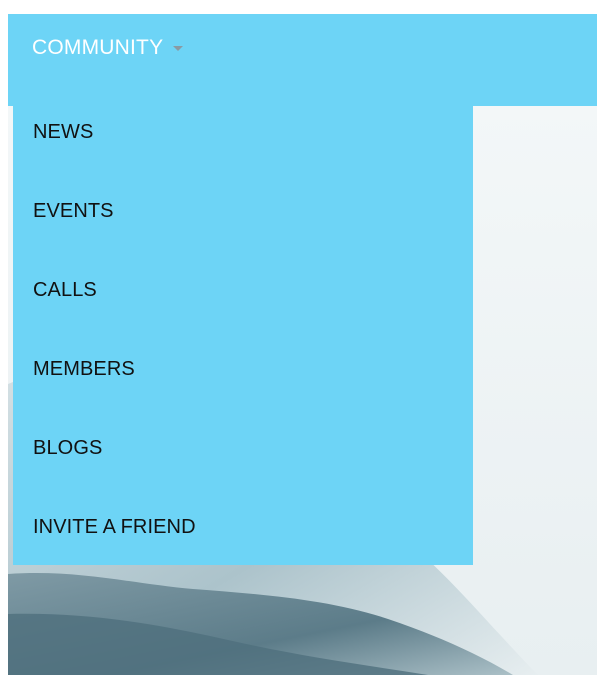 This screenshot has width=597, height=675. Describe the element at coordinates (178, 48) in the screenshot. I see `chevron-down-icon` at that location.